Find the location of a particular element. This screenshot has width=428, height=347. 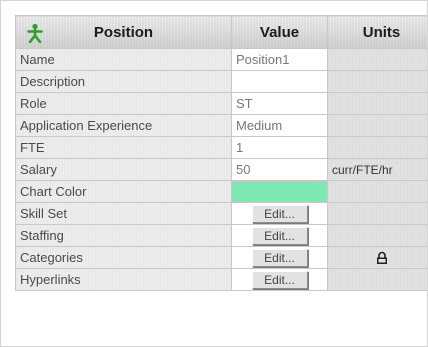

column-header-position-label: Position is located at coordinates (123, 32).